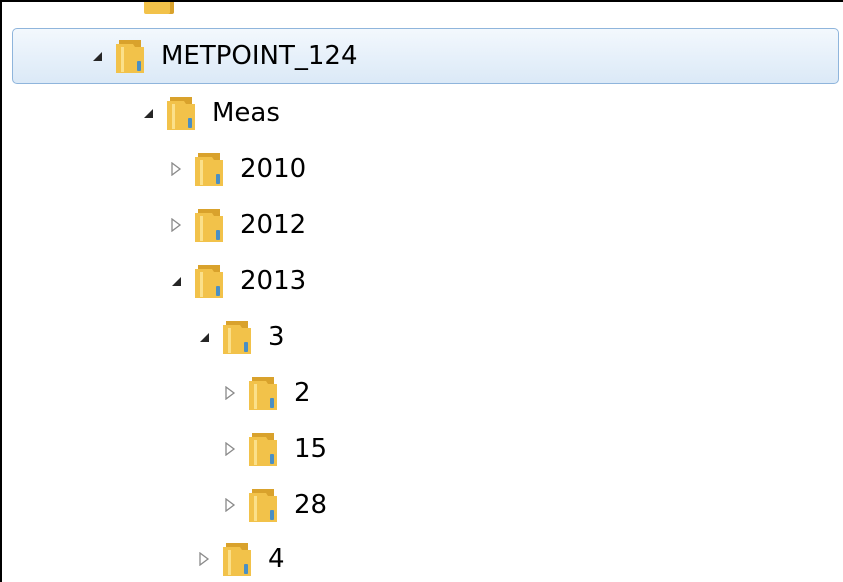 Image resolution: width=843 pixels, height=582 pixels. Describe the element at coordinates (422, 225) in the screenshot. I see `tree-item-2012: 2012` at that location.